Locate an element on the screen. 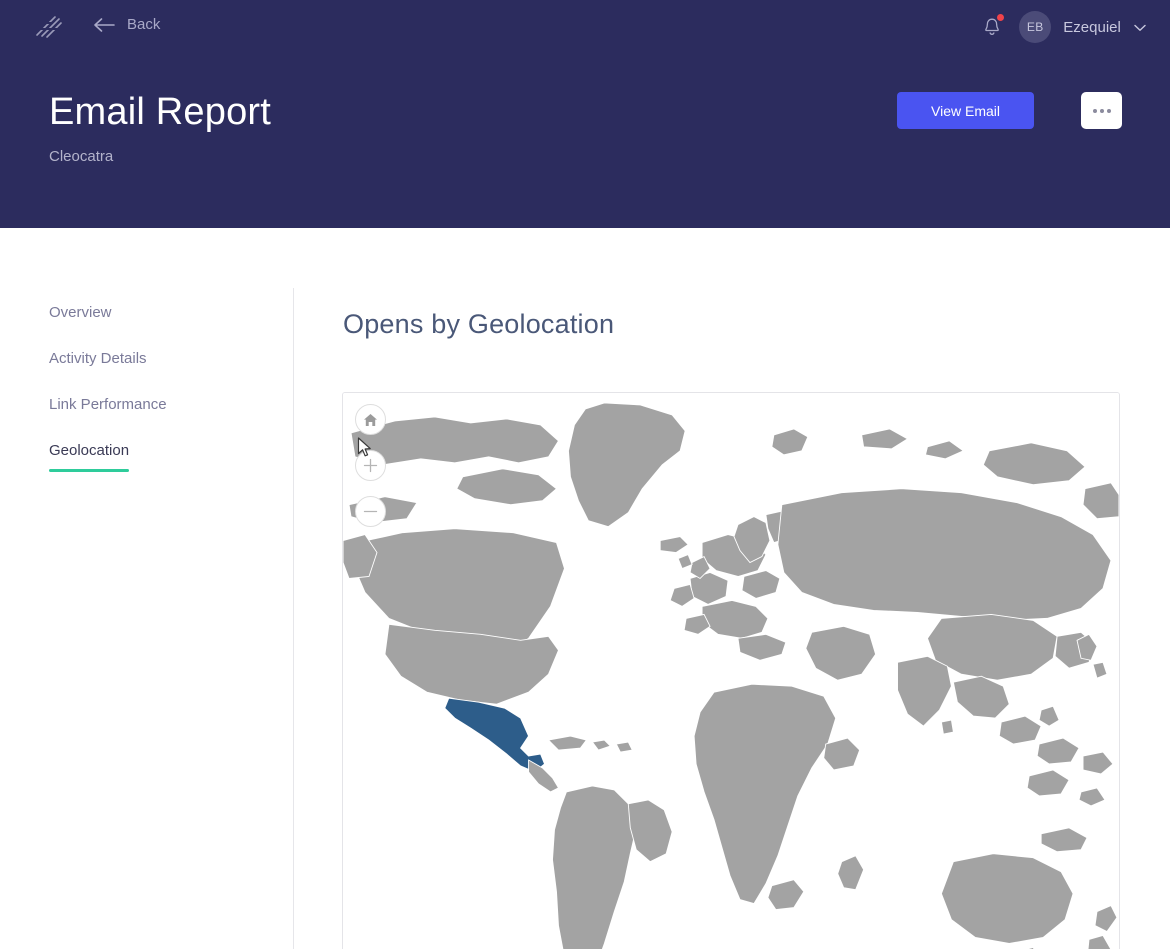  sidebar-item-link-performance: Link Performance is located at coordinates (108, 405).